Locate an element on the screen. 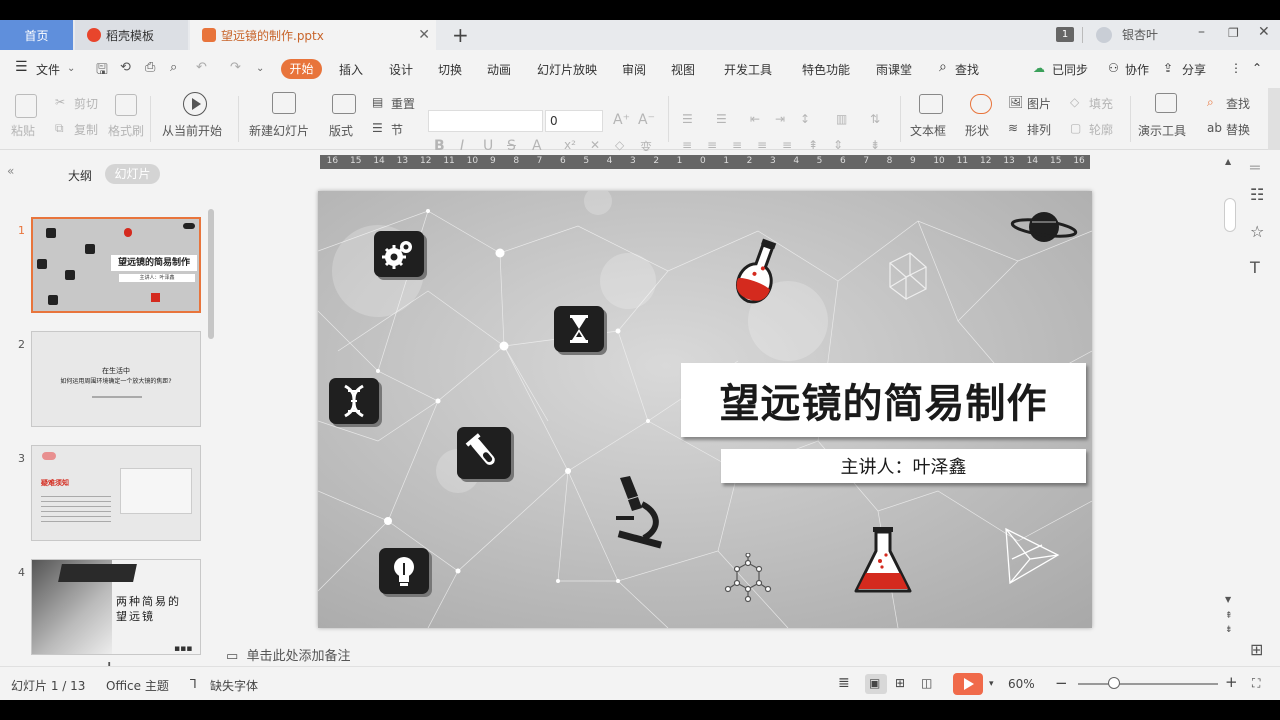 The width and height of the screenshot is (1280, 720). search-icon: ⌕ is located at coordinates (943, 67).